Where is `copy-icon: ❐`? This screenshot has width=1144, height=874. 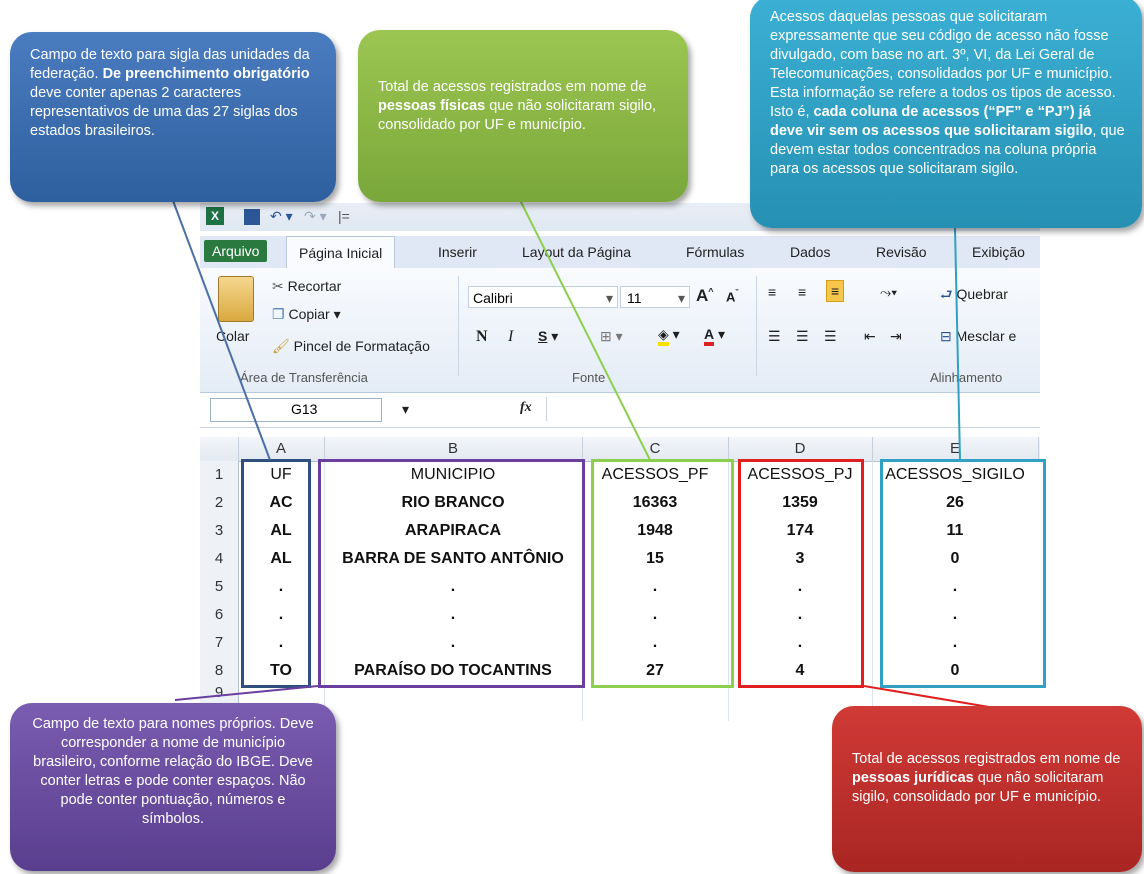 copy-icon: ❐ is located at coordinates (278, 314).